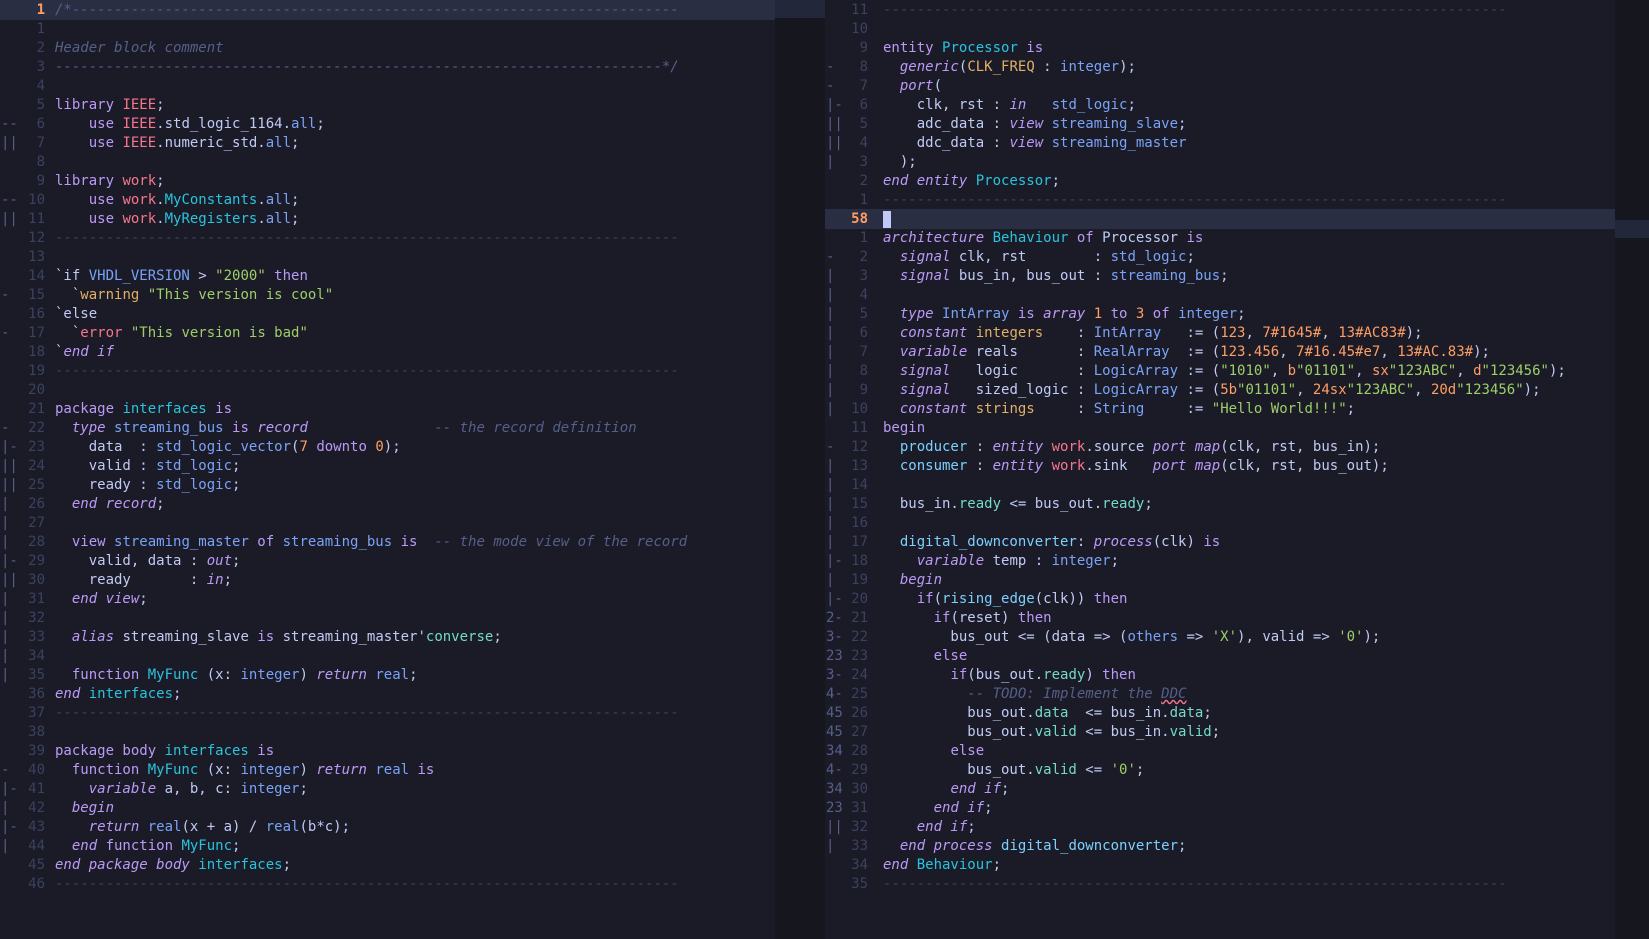  I want to click on code-text: if(bus_out.ready) then, so click(1009, 675).